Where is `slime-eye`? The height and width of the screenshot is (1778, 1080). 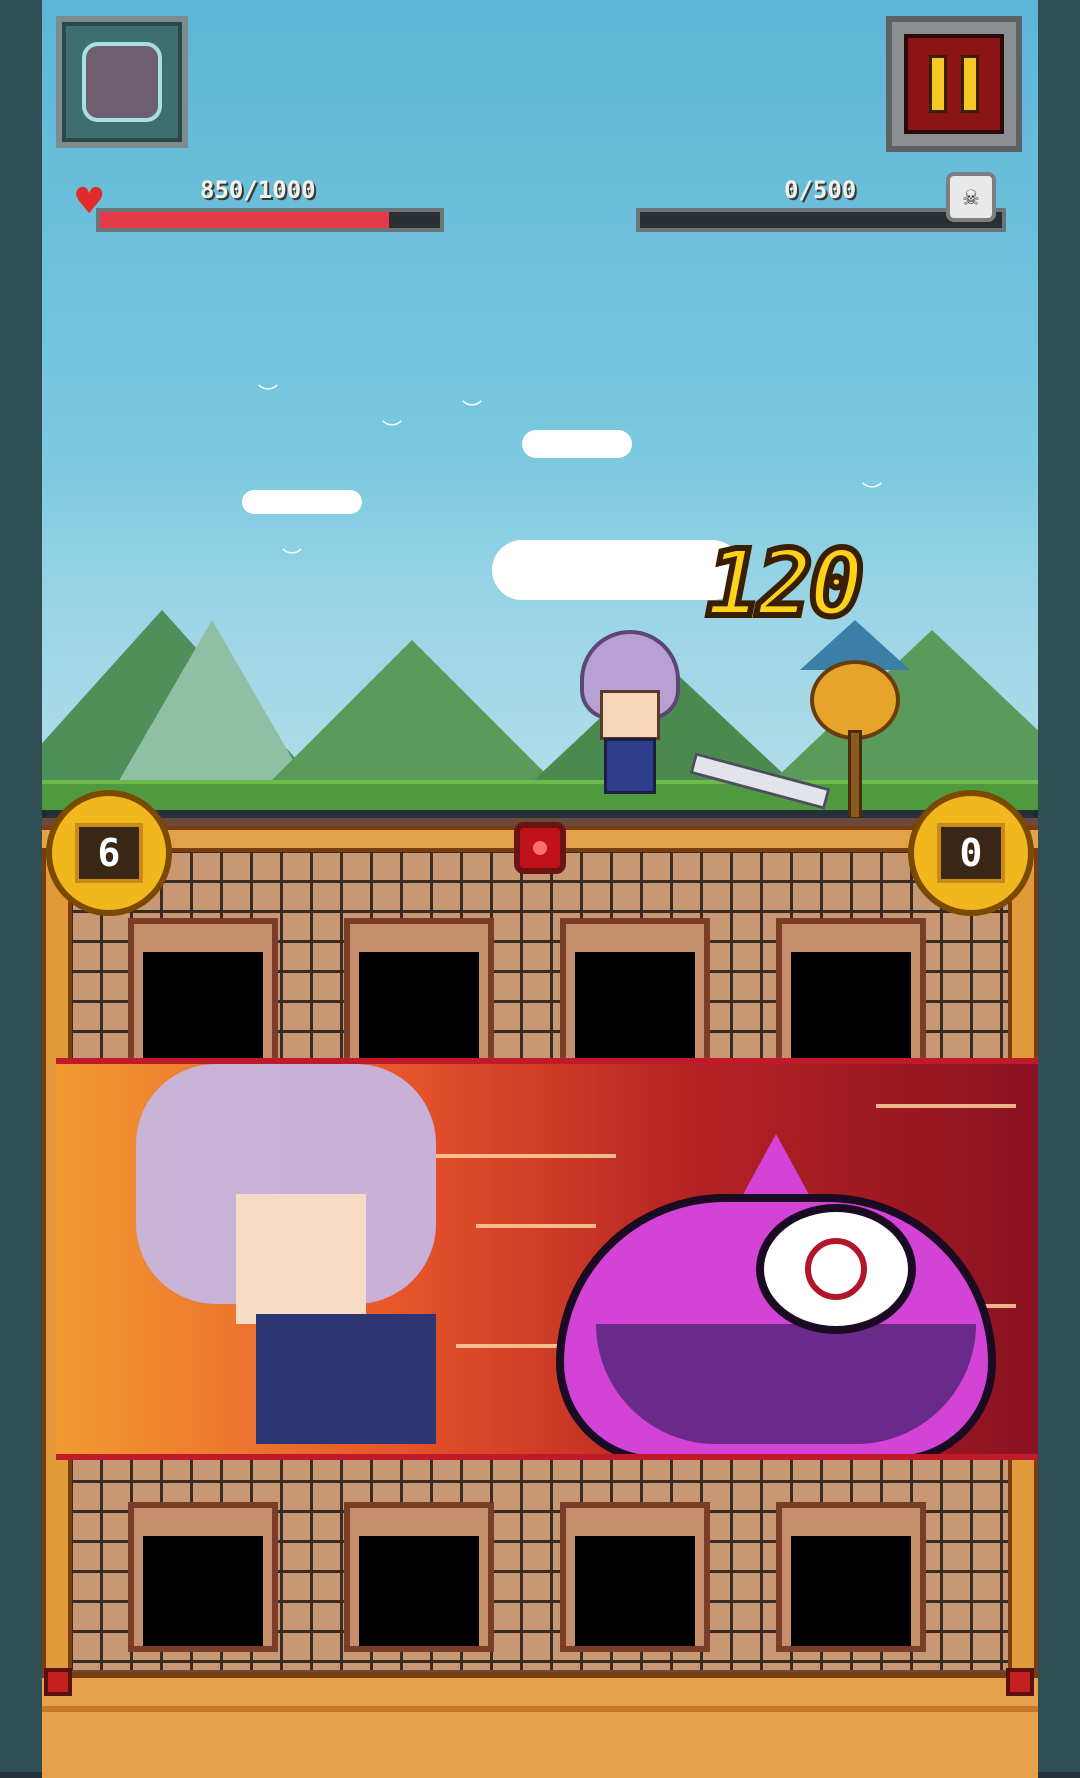 slime-eye is located at coordinates (836, 1269).